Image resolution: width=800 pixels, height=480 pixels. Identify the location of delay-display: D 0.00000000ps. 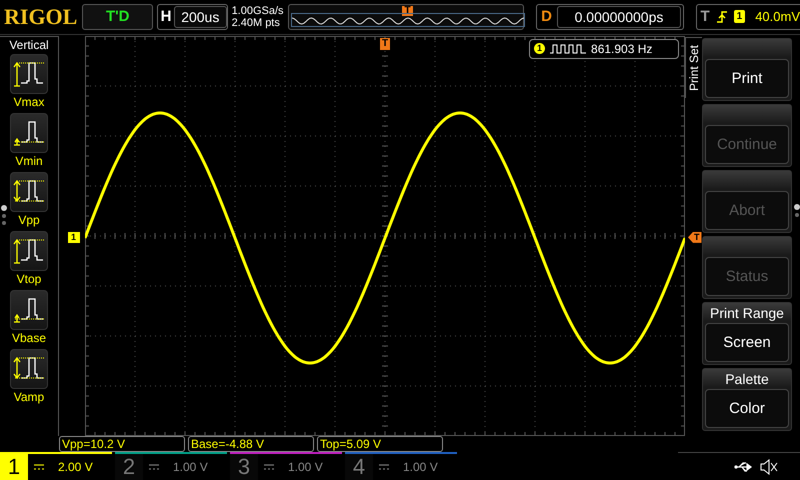
(610, 17).